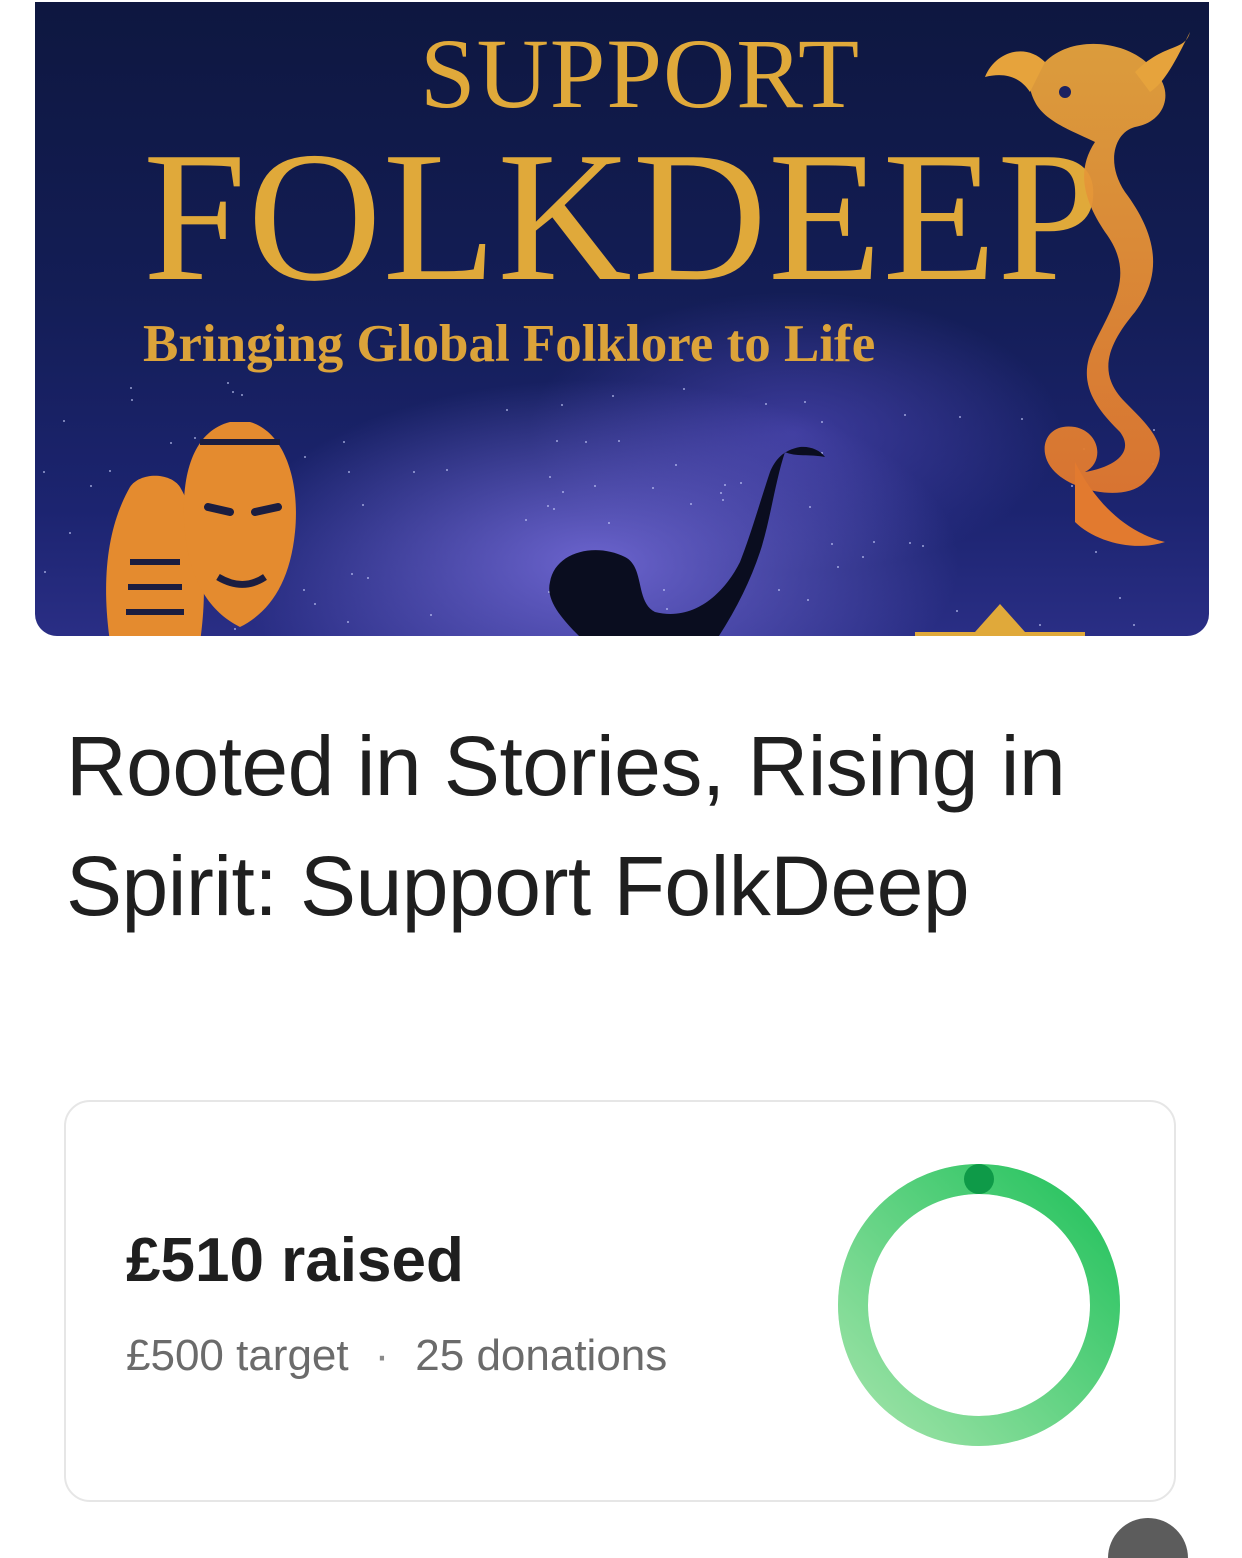 This screenshot has height=1558, width=1242. I want to click on progress-ring-fill, so click(979, 1305).